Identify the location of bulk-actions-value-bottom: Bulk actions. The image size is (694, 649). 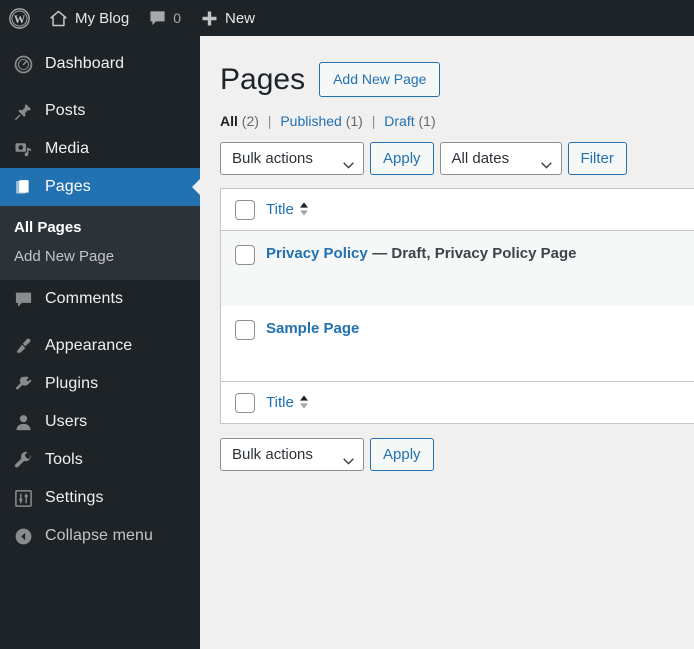
(272, 454).